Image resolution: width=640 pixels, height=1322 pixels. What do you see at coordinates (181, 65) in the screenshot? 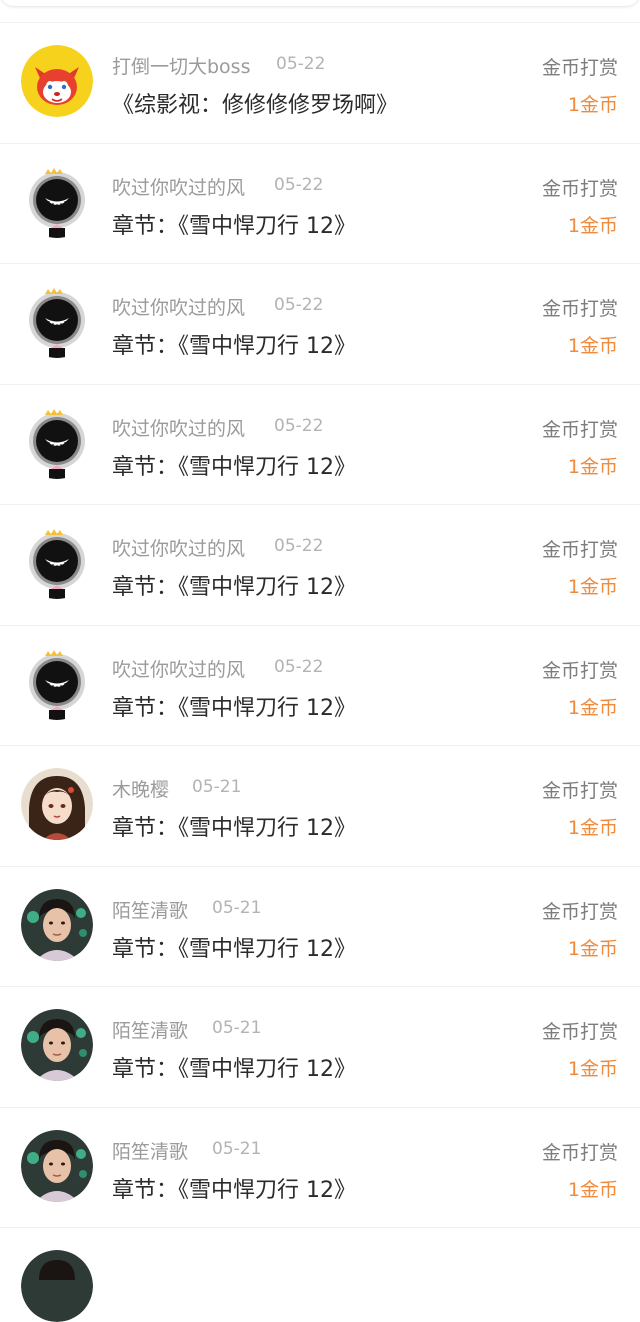
I see `user-name: 打倒一切大boss` at bounding box center [181, 65].